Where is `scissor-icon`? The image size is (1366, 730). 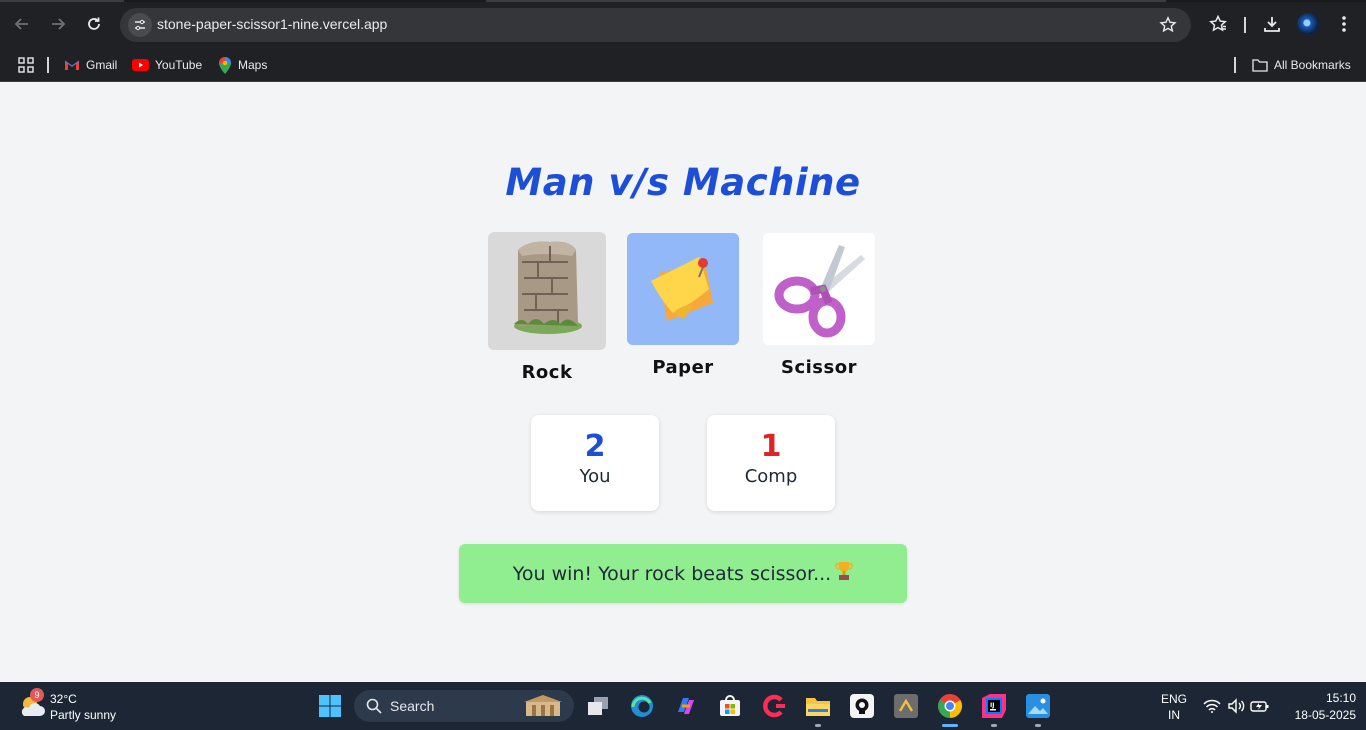
scissor-icon is located at coordinates (819, 289).